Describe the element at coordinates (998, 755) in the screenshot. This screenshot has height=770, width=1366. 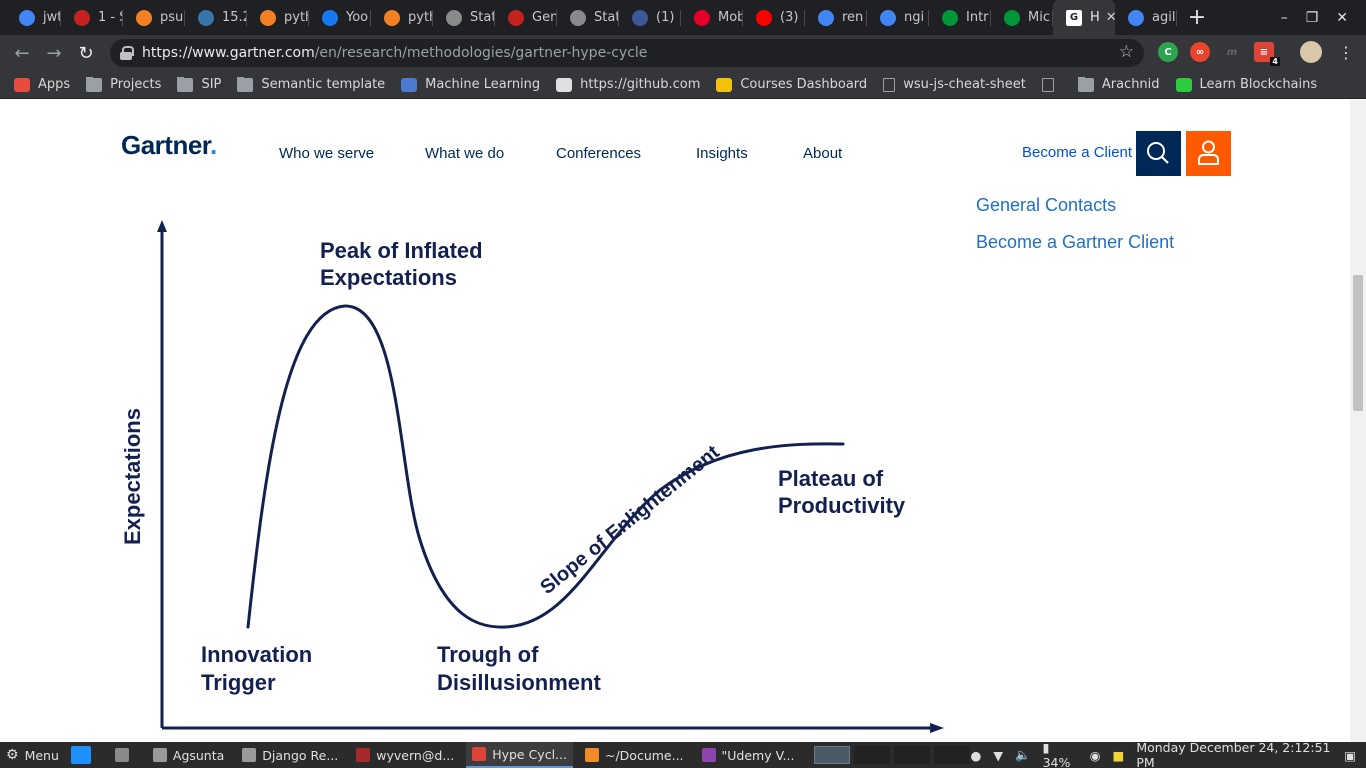
I see `wifi-icon: ▼` at that location.